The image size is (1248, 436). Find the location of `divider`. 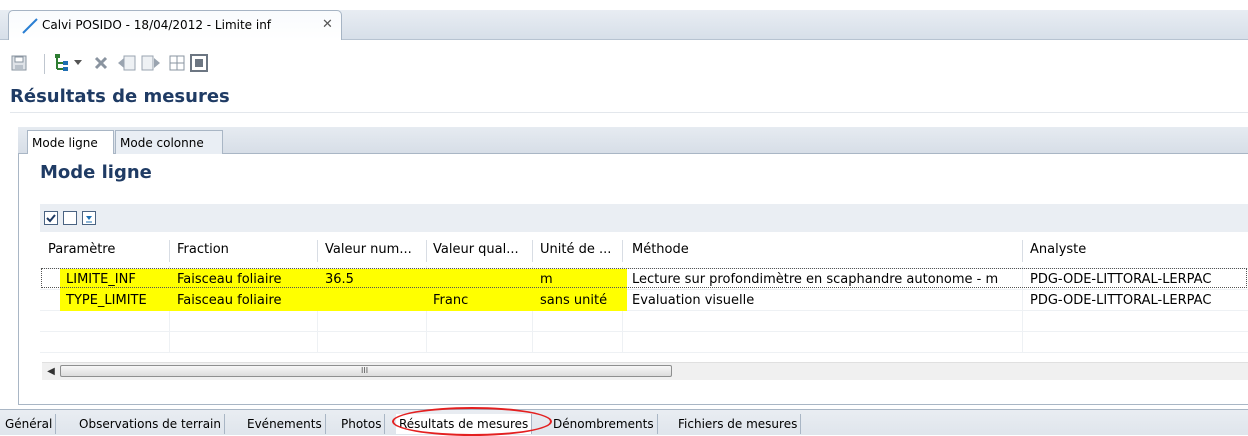

divider is located at coordinates (629, 112).